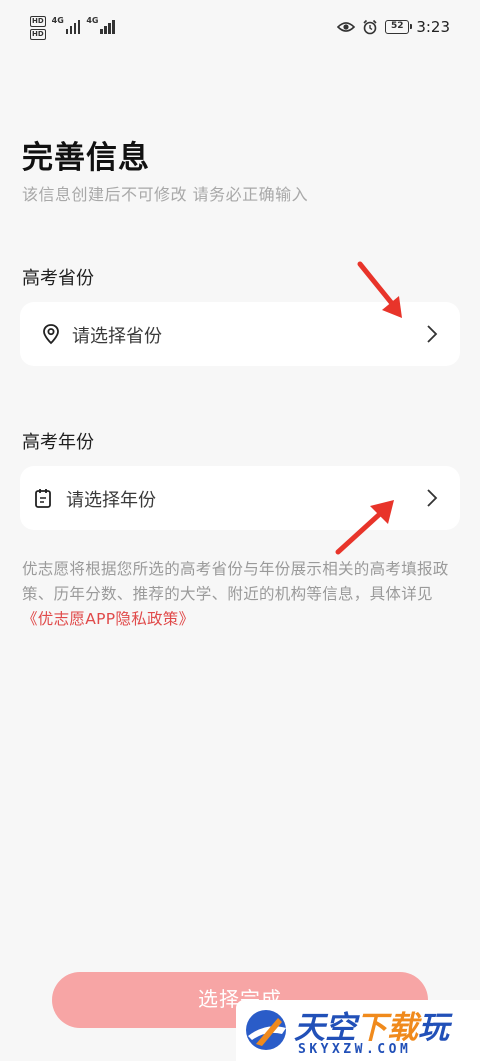 This screenshot has width=480, height=1061. Describe the element at coordinates (433, 27) in the screenshot. I see `status-time: 3:23` at that location.